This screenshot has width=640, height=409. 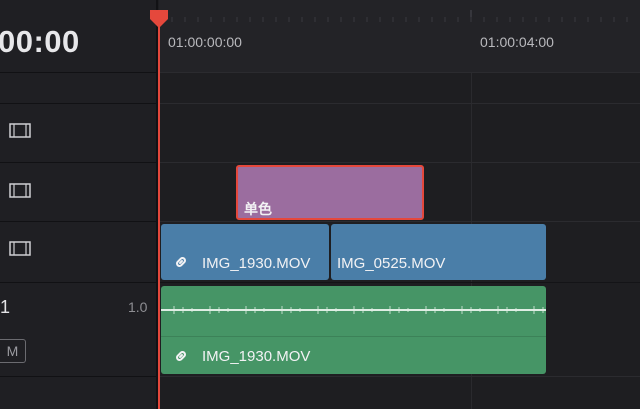 I want to click on ruler-label-4s: 01:00:04:00, so click(x=517, y=42).